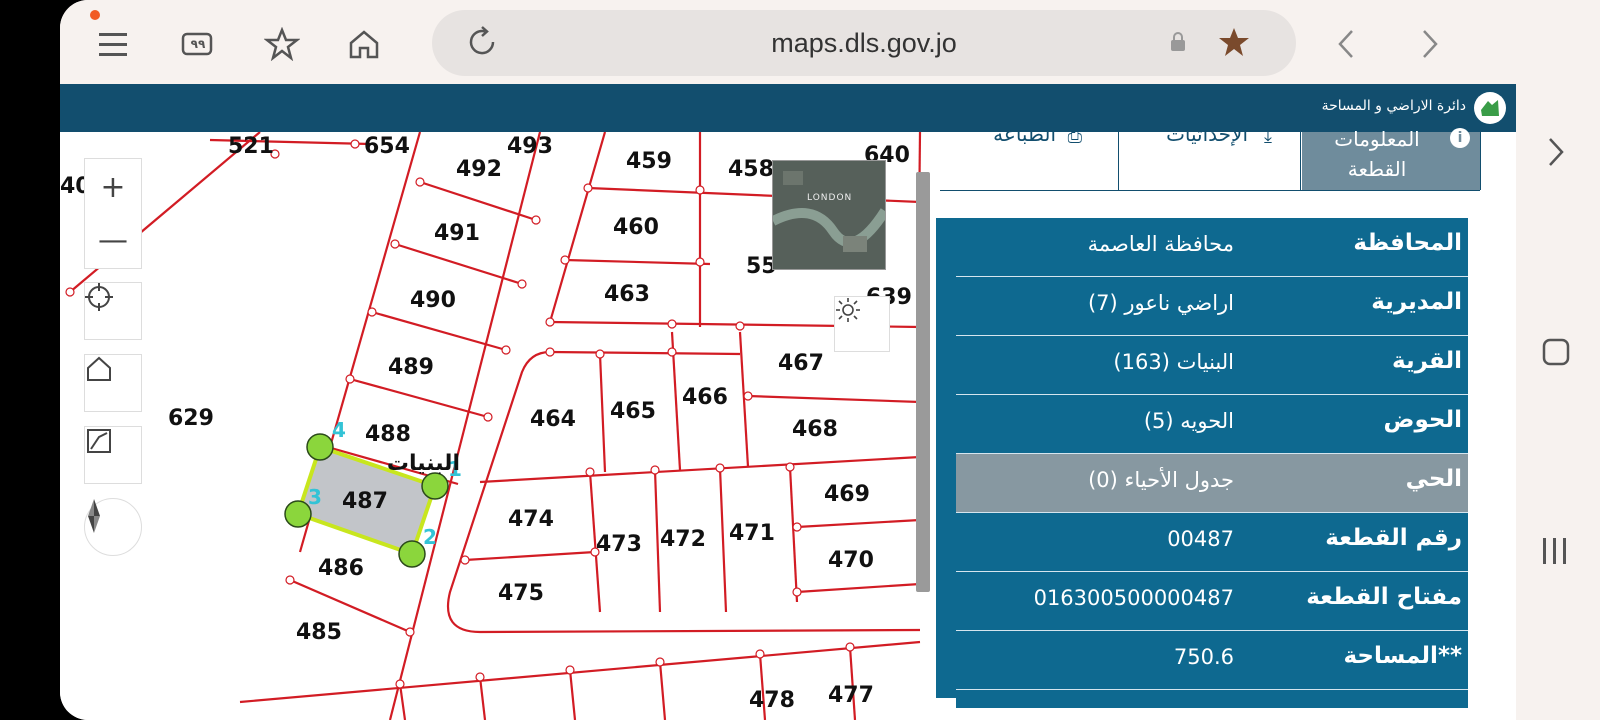  What do you see at coordinates (815, 429) in the screenshot?
I see `parcel-number: 468` at bounding box center [815, 429].